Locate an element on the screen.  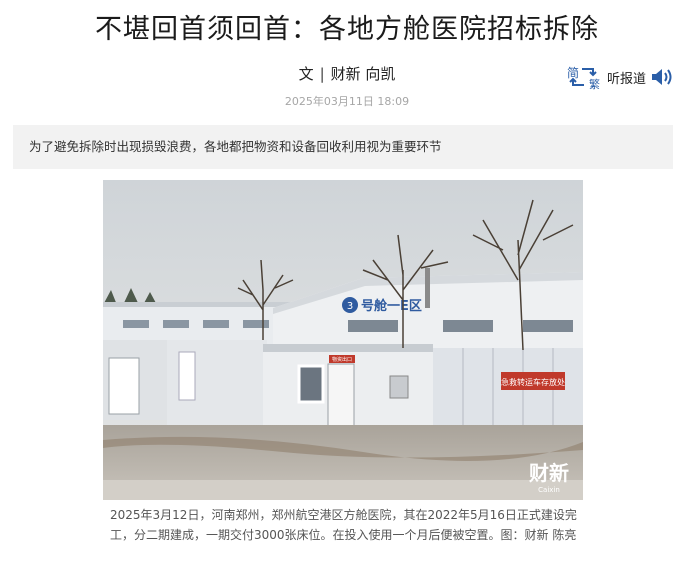
article-summary: 为了避免拆除时出现损毁浪费，各地都把物资和设备回收利用视为重要环节 is located at coordinates (343, 147).